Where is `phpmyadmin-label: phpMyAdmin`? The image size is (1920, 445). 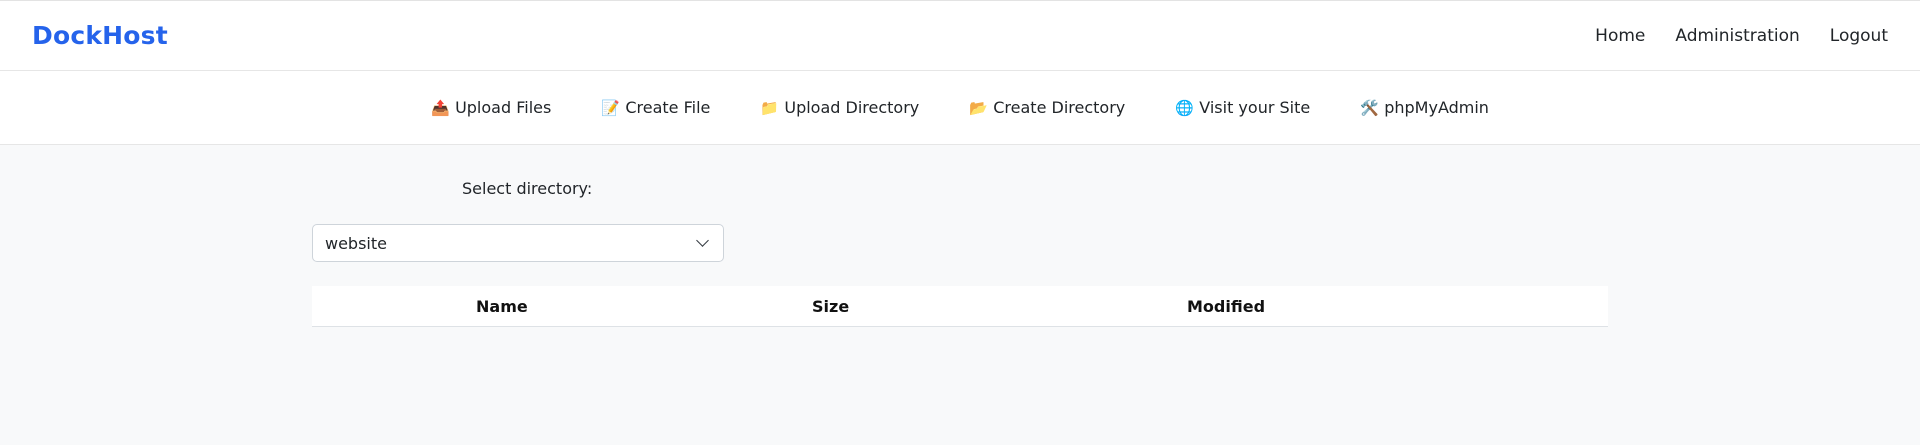
phpmyadmin-label: phpMyAdmin is located at coordinates (1436, 107).